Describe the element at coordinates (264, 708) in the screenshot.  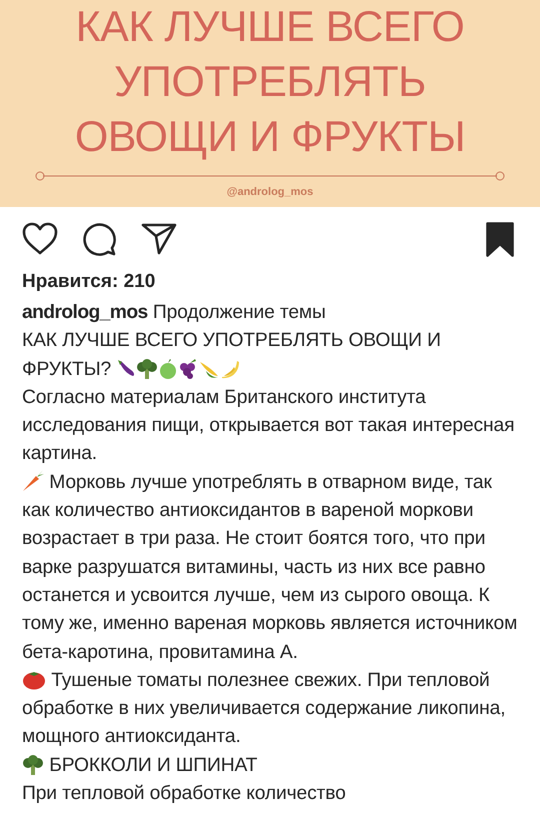
I see `caption-paragraph: Тушеные томаты полезнее свежих. При тепловой обработке в них увеличивается содержание ликопина, мощного антиоксиданта.` at that location.